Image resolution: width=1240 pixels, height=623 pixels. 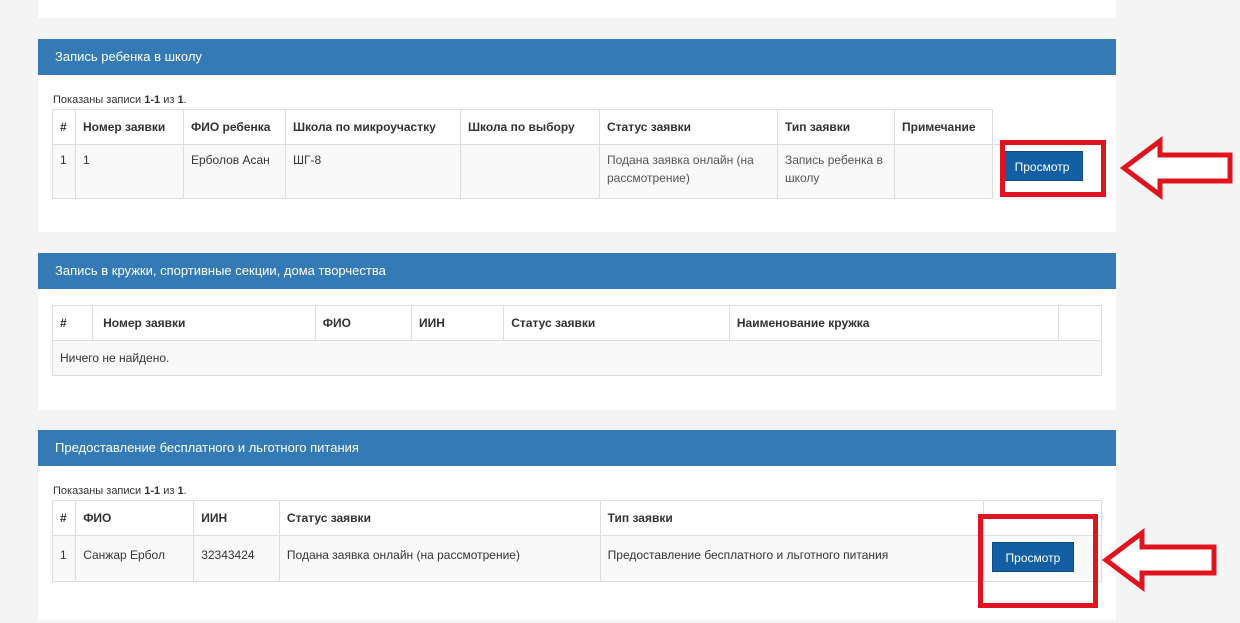 What do you see at coordinates (234, 127) in the screenshot?
I see `column-header-child-name: ФИО ребенка` at bounding box center [234, 127].